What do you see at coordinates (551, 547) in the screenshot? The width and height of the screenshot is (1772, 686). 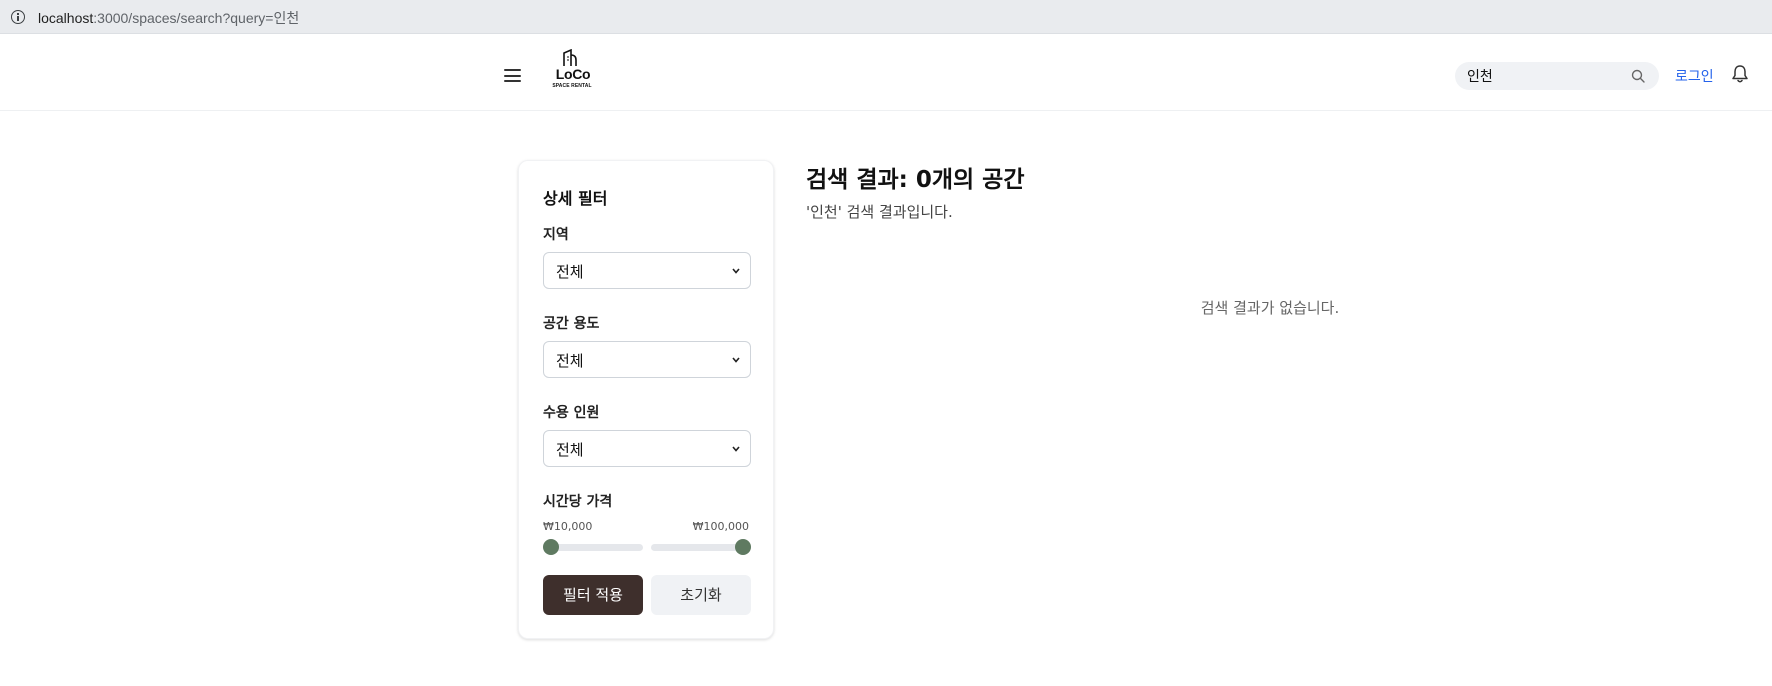 I see `price-min-slider-thumb` at bounding box center [551, 547].